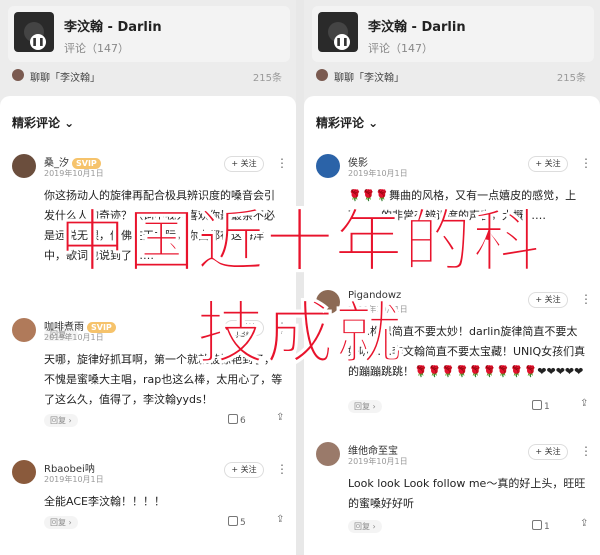 Image resolution: width=600 pixels, height=555 pixels. What do you see at coordinates (300, 335) in the screenshot?
I see `overlay-title-line2: 技成就` at bounding box center [300, 335].